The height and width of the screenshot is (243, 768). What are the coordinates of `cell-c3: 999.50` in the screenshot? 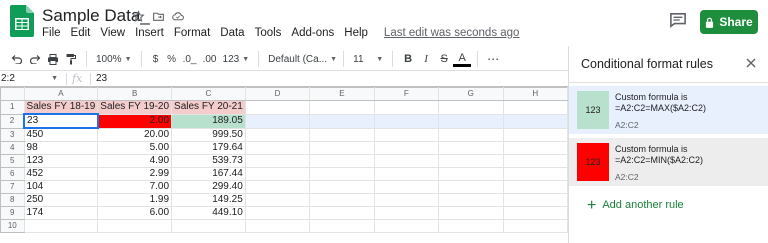 It's located at (208, 134).